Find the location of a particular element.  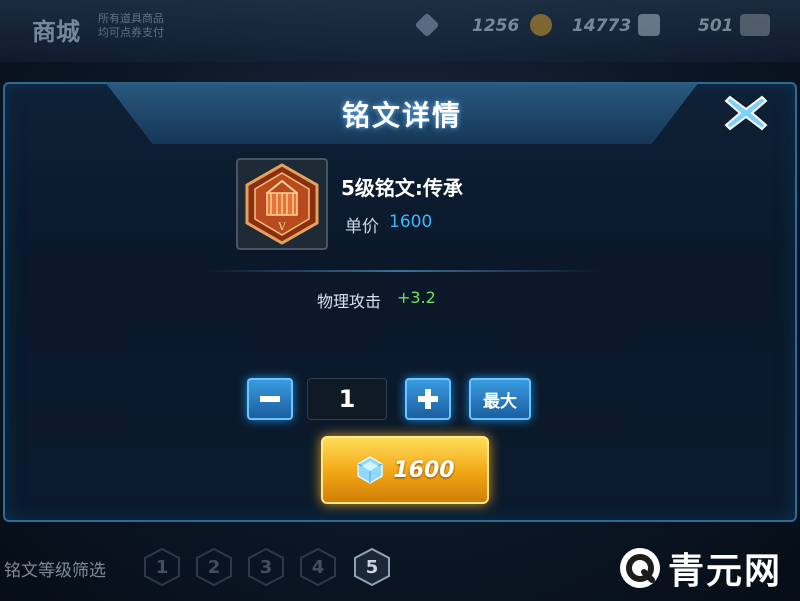

level-filter-5: 5 is located at coordinates (372, 567).